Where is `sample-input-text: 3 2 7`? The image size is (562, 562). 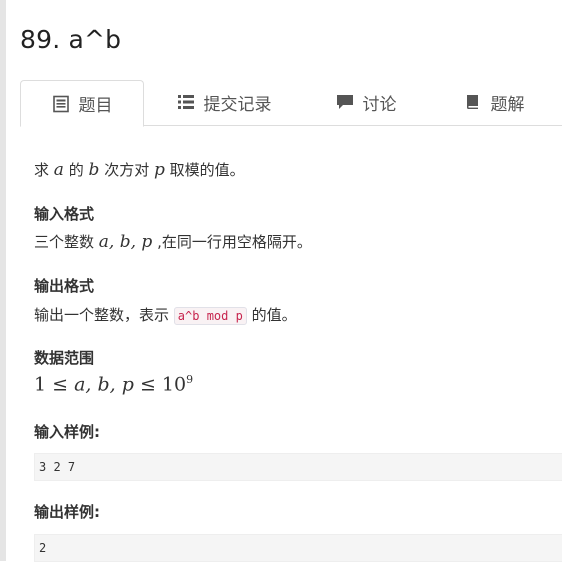 sample-input-text: 3 2 7 is located at coordinates (57, 467).